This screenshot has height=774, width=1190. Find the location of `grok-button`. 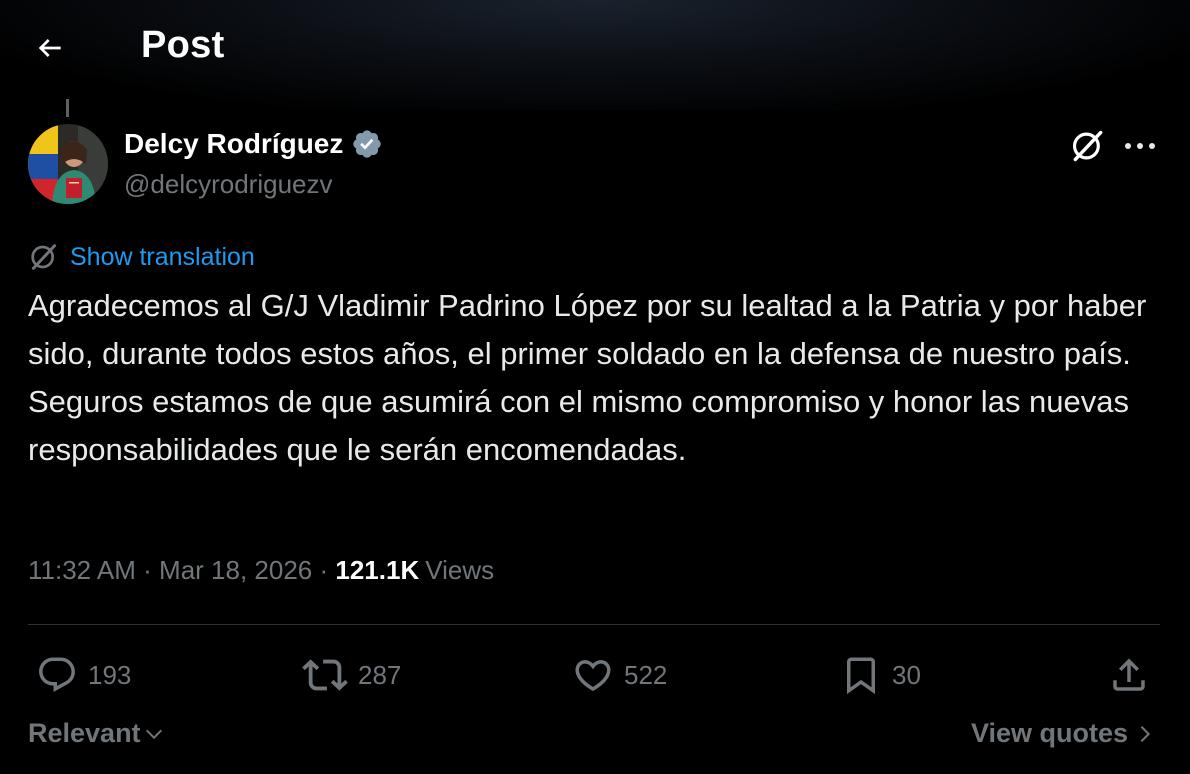

grok-button is located at coordinates (1088, 146).